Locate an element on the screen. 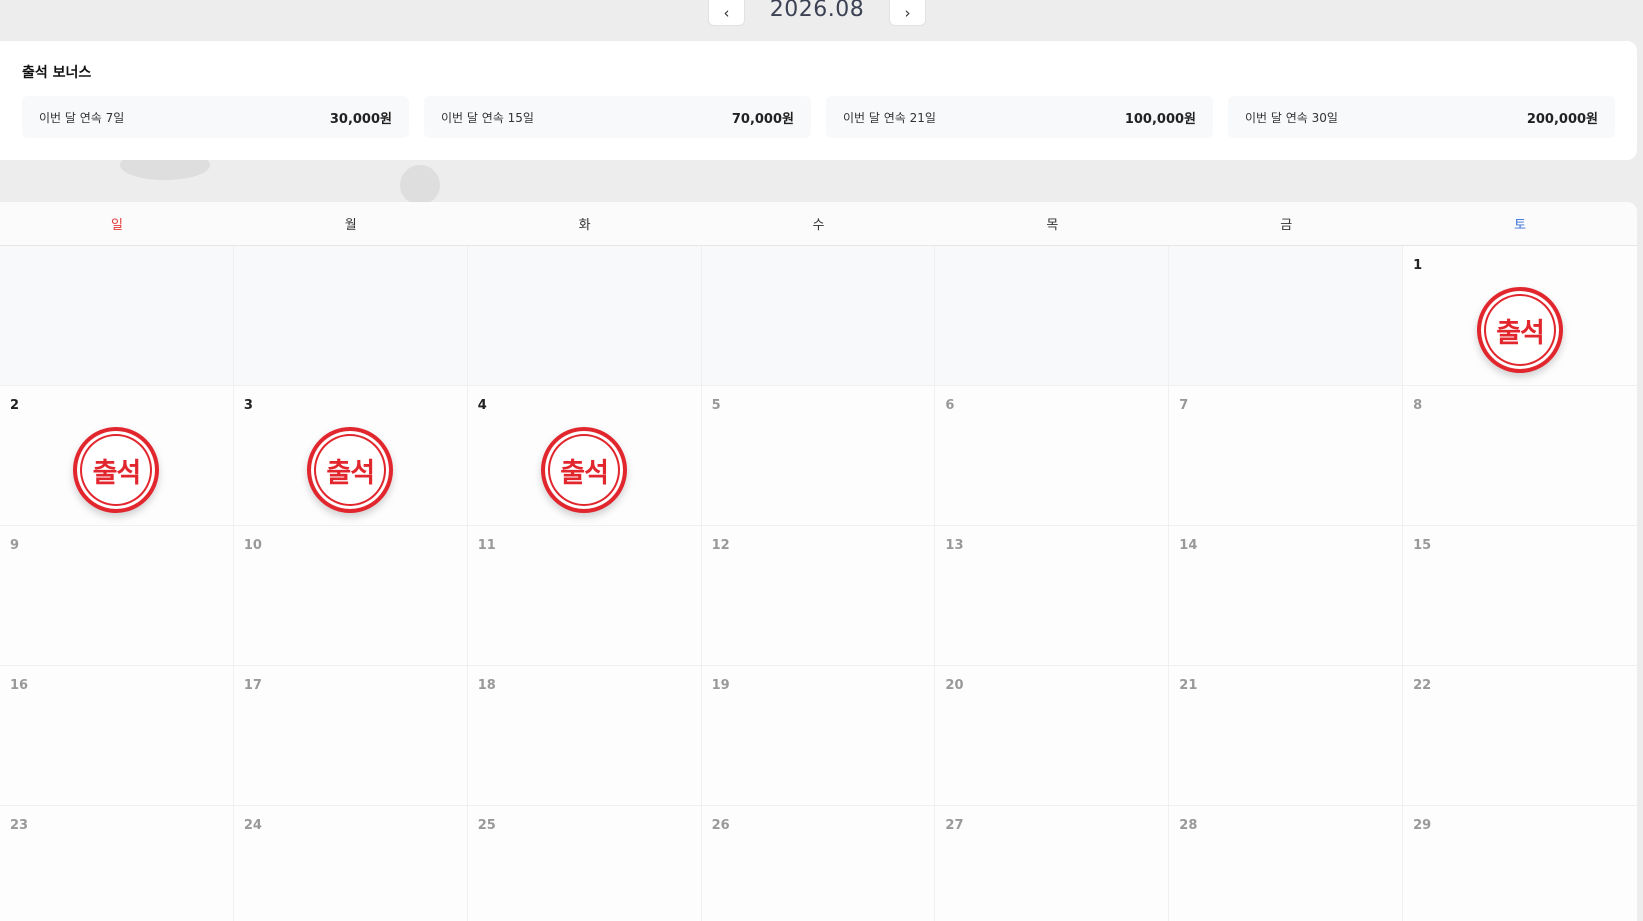 The height and width of the screenshot is (921, 1643). bonus-label: 이번 달 연속 30일 is located at coordinates (1291, 117).